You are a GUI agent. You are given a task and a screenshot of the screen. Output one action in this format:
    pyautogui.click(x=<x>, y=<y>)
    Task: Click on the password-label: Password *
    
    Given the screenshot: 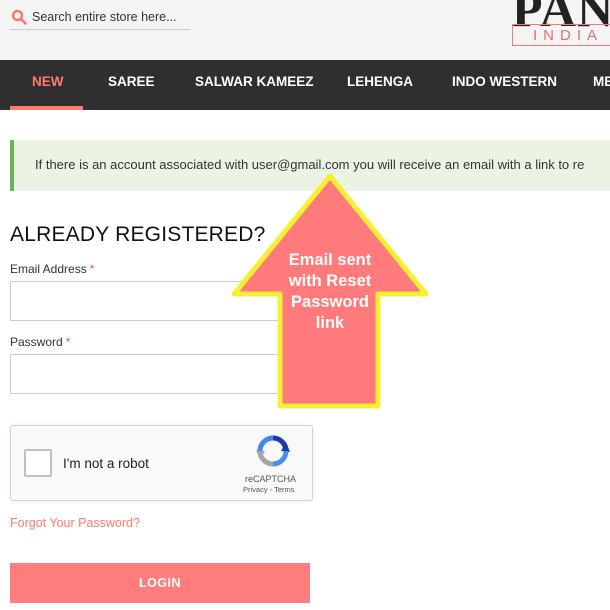 What is the action you would take?
    pyautogui.click(x=40, y=342)
    